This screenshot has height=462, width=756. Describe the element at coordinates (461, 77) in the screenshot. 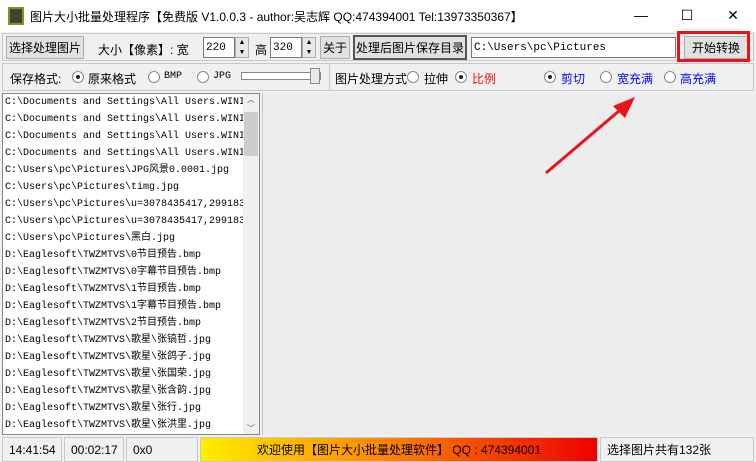

I see `method-ratio-radio` at that location.